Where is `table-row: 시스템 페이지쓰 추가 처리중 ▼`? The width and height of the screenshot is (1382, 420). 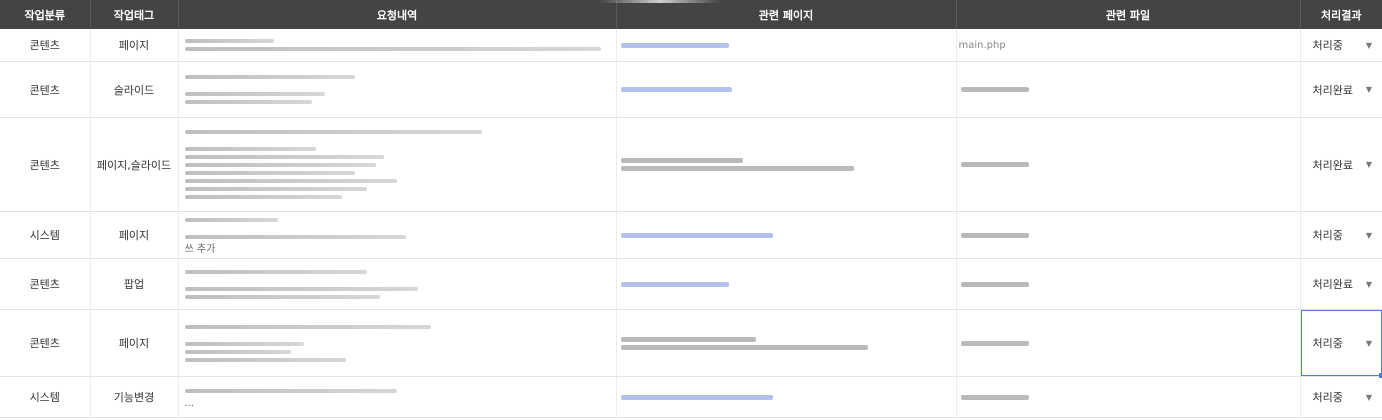
table-row: 시스템 페이지쓰 추가 처리중 ▼ is located at coordinates (691, 235).